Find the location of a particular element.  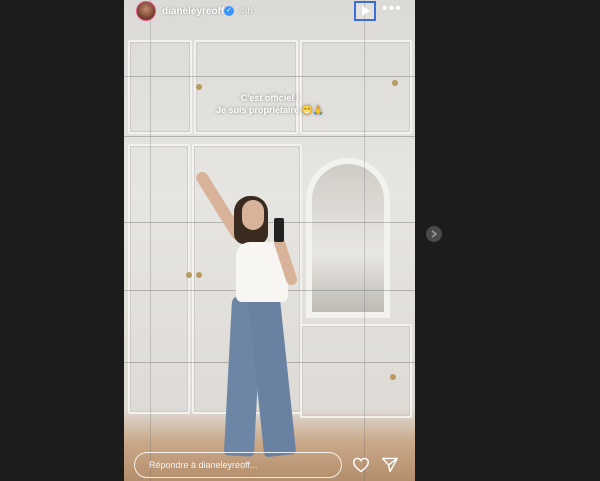

verified-badge-icon: ✓ is located at coordinates (229, 11).